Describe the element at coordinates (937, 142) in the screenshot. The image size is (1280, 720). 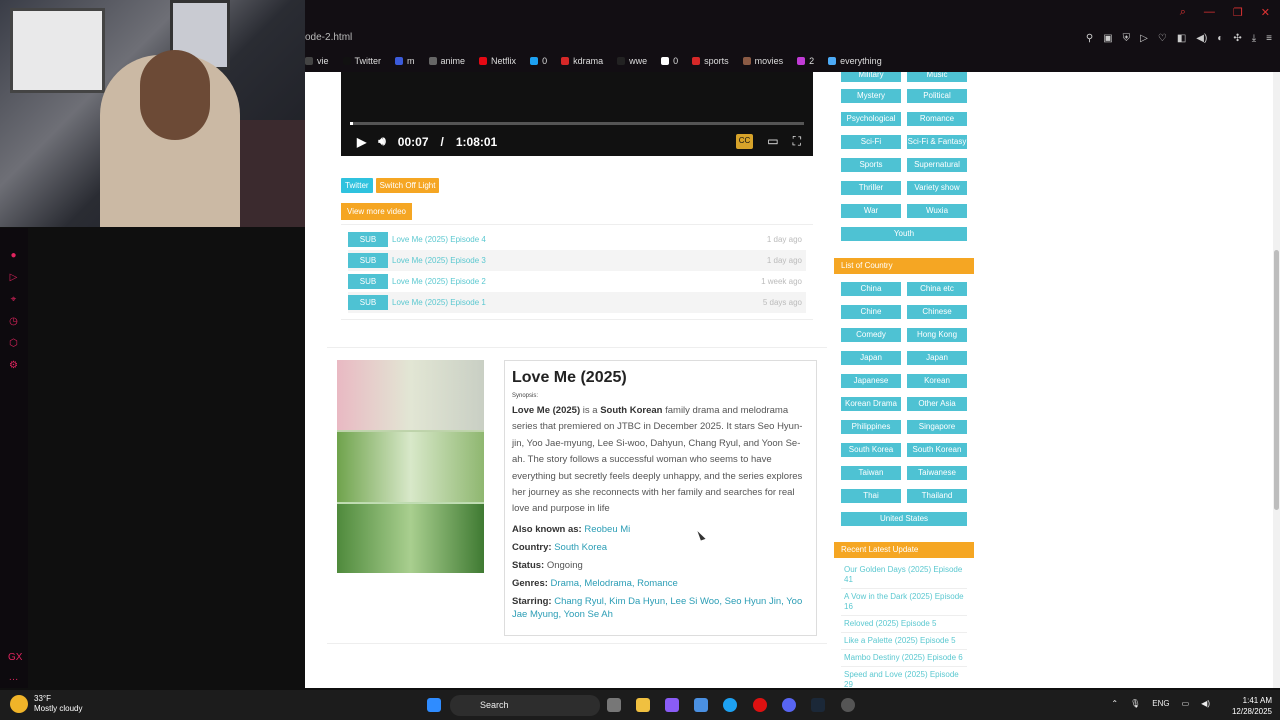
I see `genre-button: Sci-Fi & Fantasy` at that location.